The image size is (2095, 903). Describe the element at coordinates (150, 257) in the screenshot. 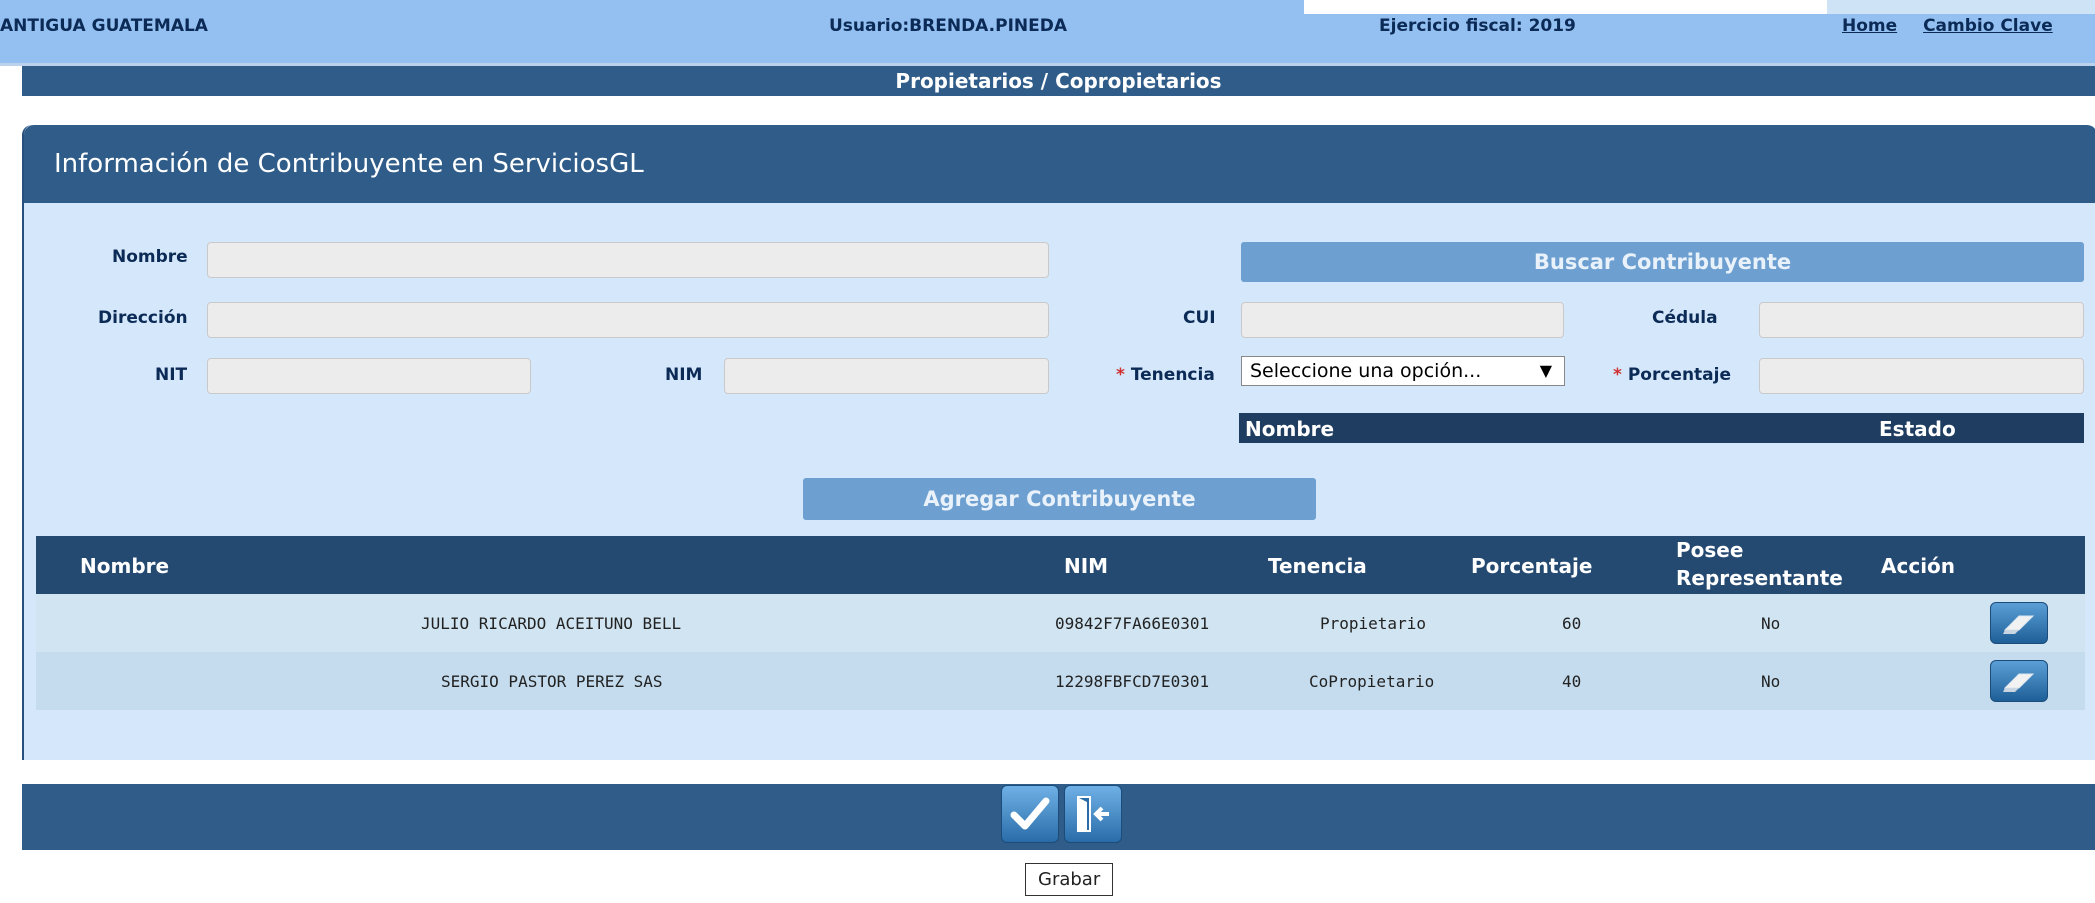

I see `nombre-label: Nombre` at that location.